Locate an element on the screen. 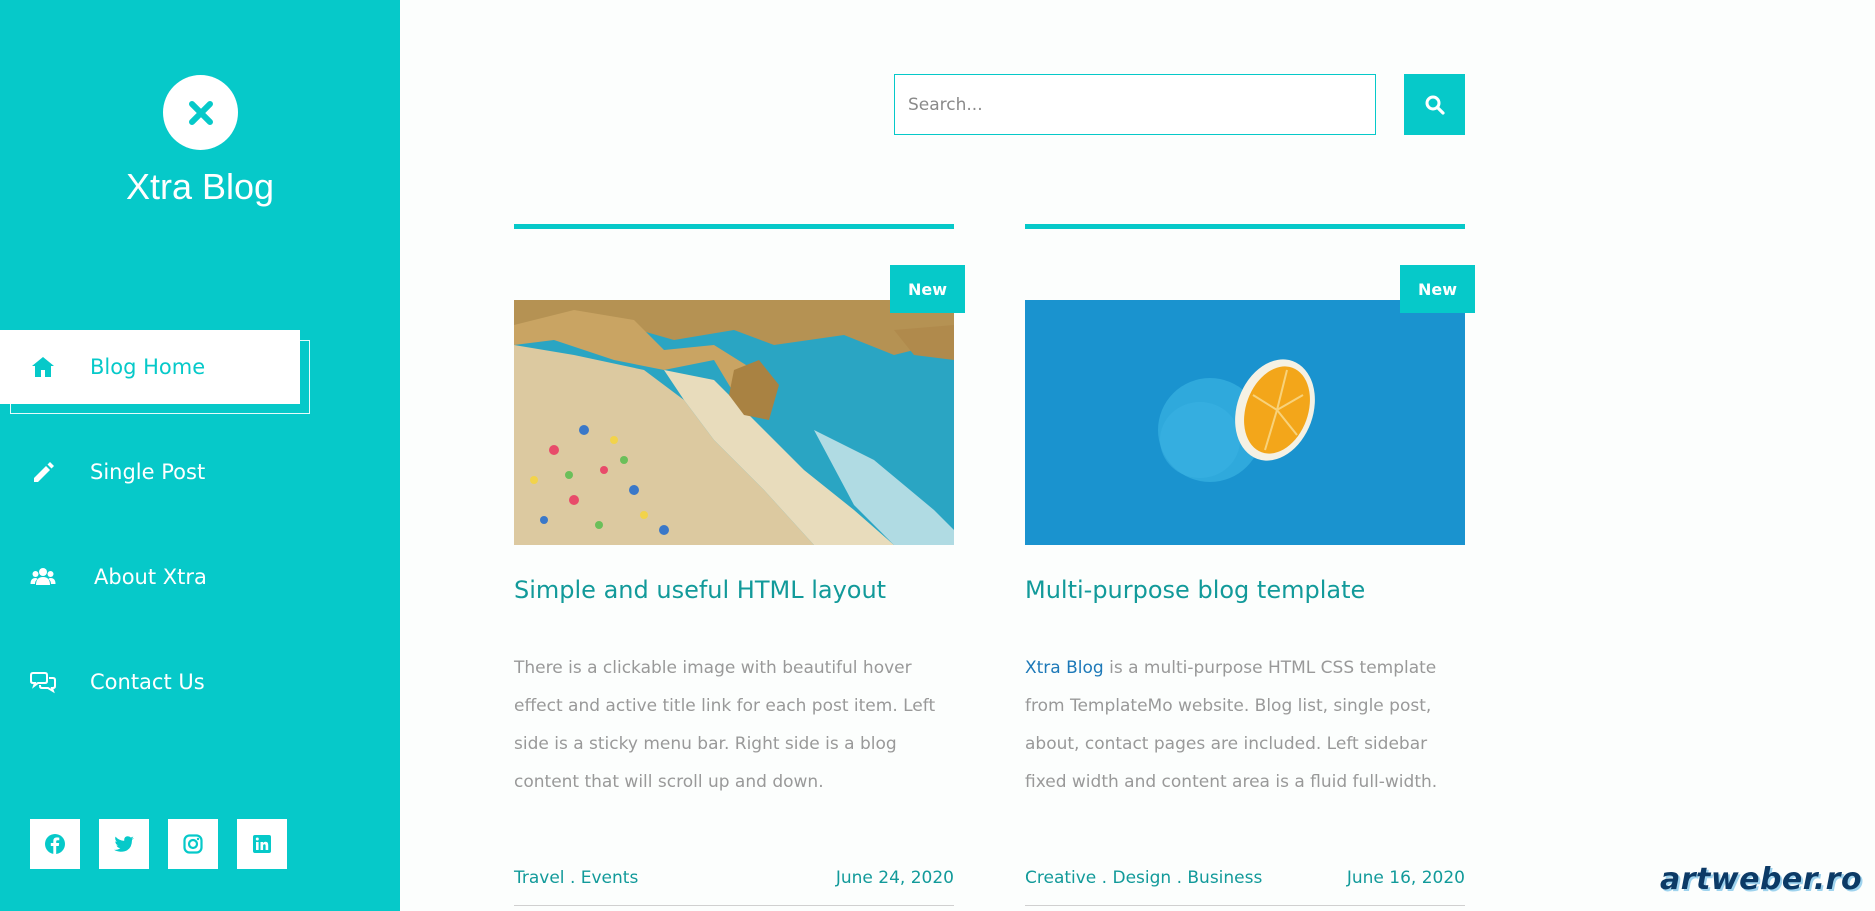 This screenshot has width=1875, height=911. nav-label: Single Post is located at coordinates (148, 472).